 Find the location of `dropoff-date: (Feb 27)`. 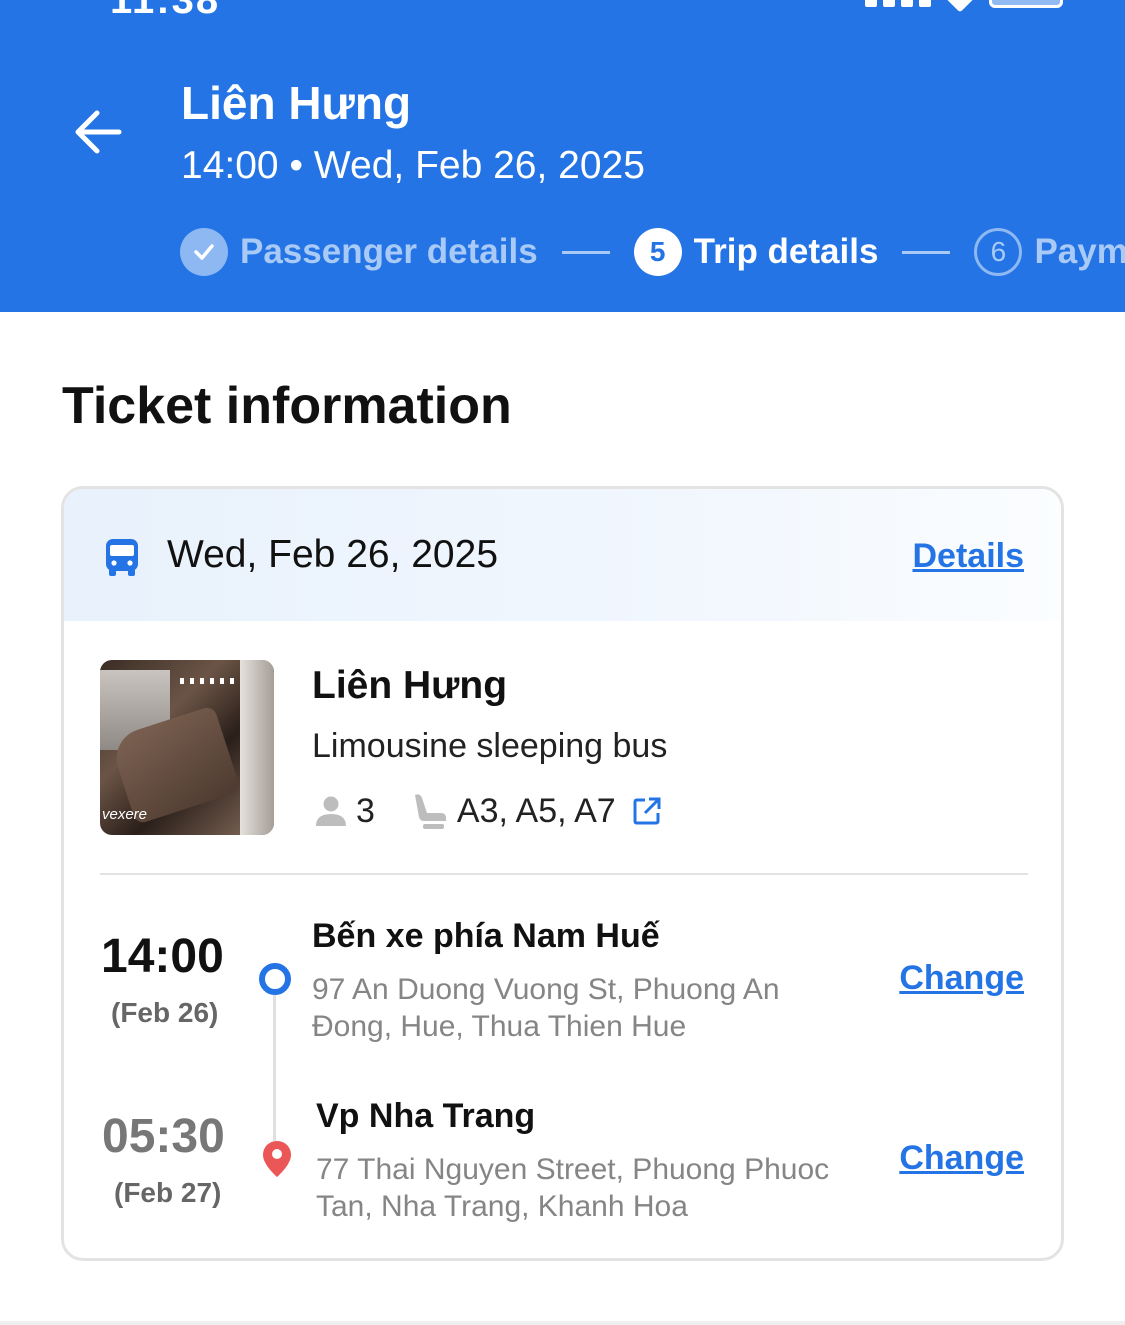

dropoff-date: (Feb 27) is located at coordinates (168, 1192).